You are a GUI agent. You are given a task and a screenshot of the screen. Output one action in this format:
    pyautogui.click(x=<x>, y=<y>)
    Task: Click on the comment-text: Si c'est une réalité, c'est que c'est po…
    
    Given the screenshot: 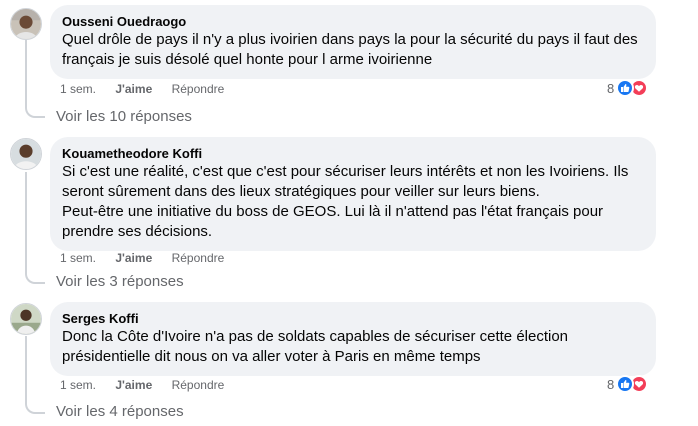 What is the action you would take?
    pyautogui.click(x=345, y=201)
    